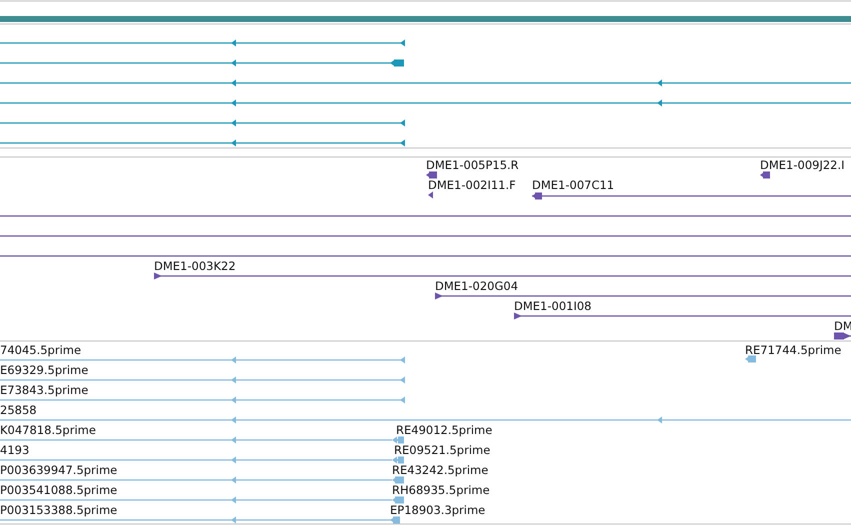  What do you see at coordinates (472, 165) in the screenshot?
I see `feature-label: DME1-005P15.R` at bounding box center [472, 165].